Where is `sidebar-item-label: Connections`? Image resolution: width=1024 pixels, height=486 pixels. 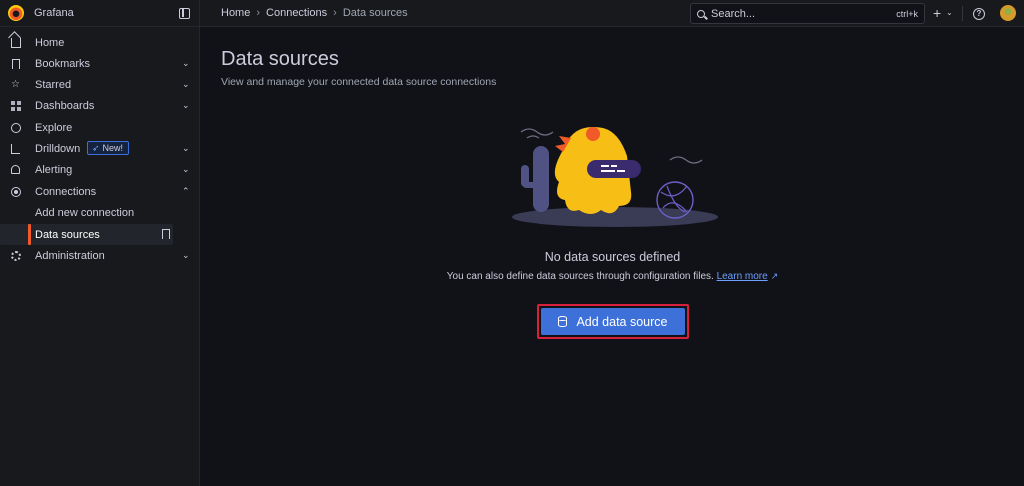 sidebar-item-label: Connections is located at coordinates (66, 191).